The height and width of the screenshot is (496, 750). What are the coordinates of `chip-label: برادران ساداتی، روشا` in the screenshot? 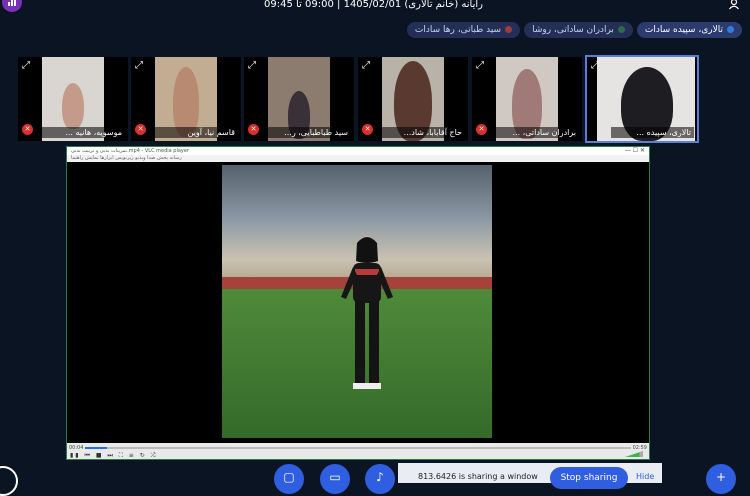 It's located at (573, 30).